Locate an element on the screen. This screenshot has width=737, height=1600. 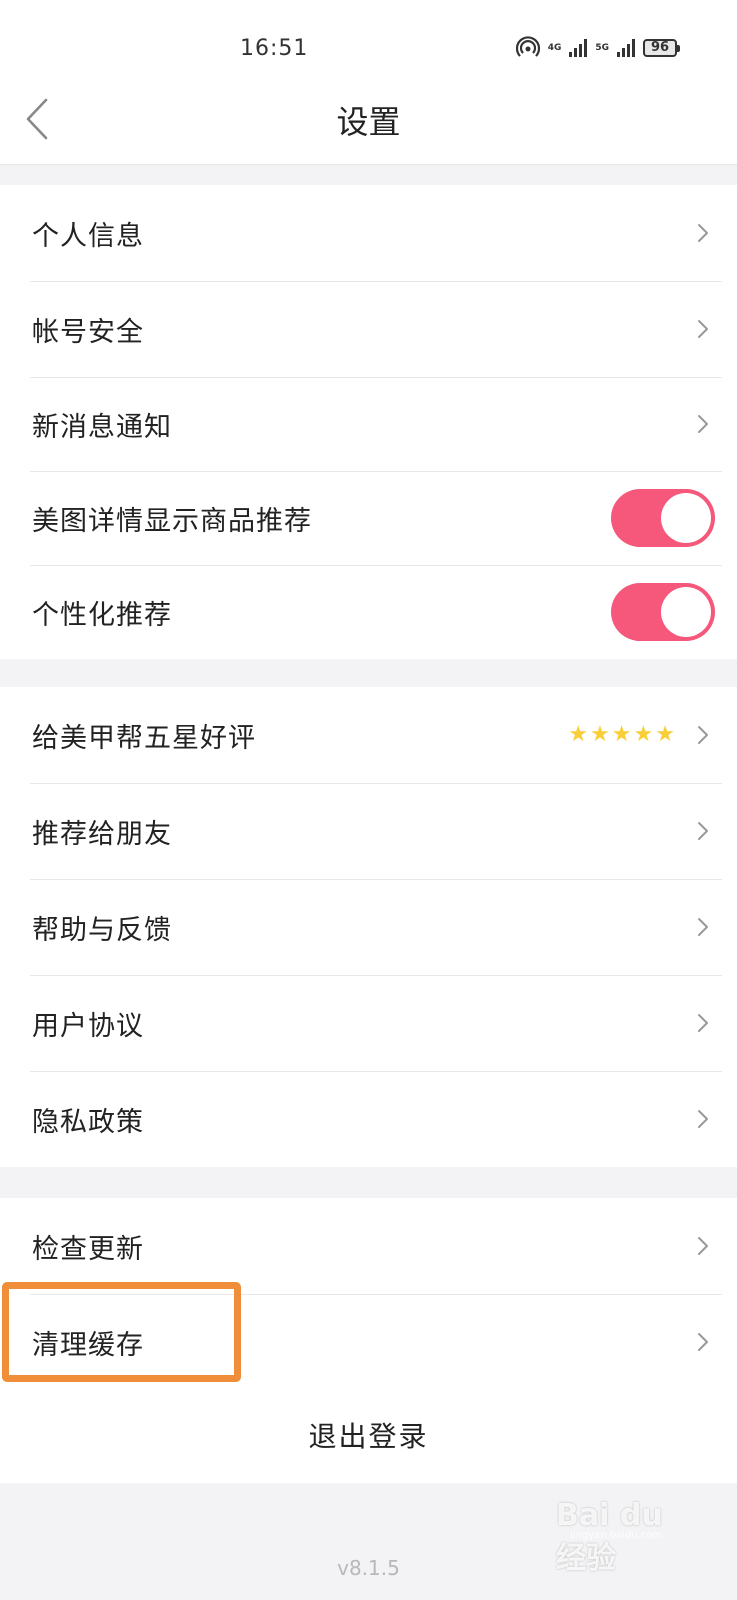
setting-label: 帮助与反馈 is located at coordinates (102, 930).